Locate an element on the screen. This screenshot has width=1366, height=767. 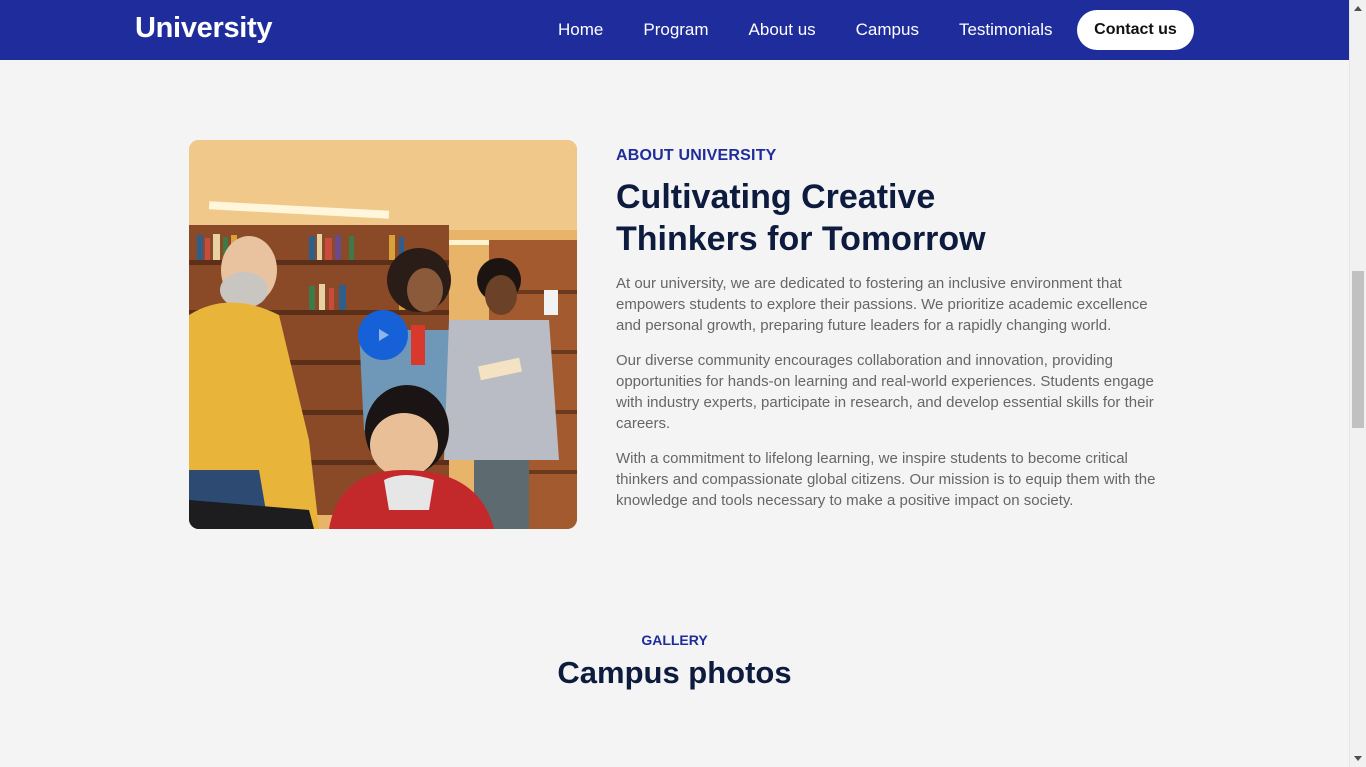
page-scrollbar is located at coordinates (1357, 383).